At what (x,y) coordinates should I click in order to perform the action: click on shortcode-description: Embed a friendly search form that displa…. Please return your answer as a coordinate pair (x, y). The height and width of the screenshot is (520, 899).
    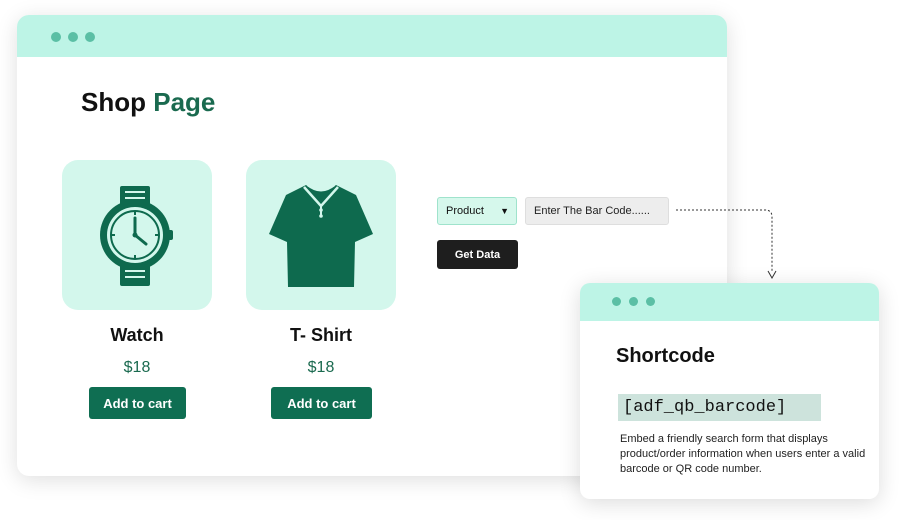
    Looking at the image, I should click on (743, 454).